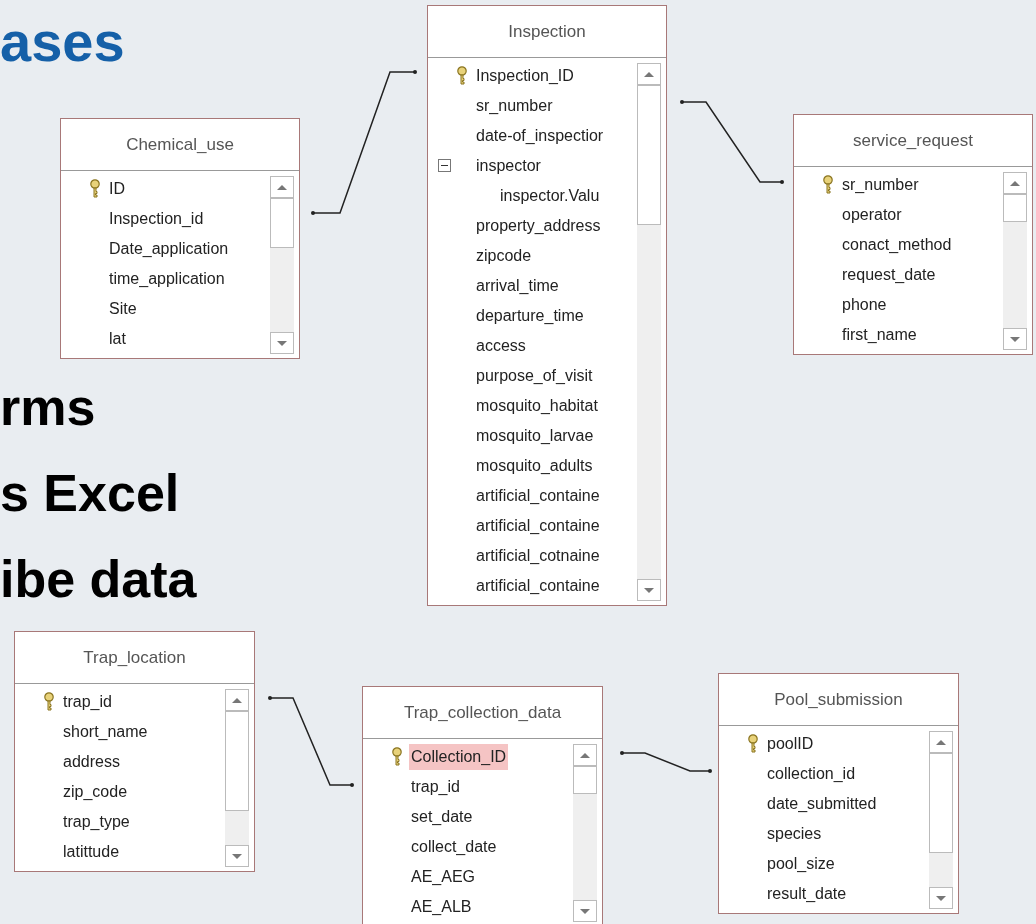 The width and height of the screenshot is (1036, 924). I want to click on field-name: property_address, so click(538, 226).